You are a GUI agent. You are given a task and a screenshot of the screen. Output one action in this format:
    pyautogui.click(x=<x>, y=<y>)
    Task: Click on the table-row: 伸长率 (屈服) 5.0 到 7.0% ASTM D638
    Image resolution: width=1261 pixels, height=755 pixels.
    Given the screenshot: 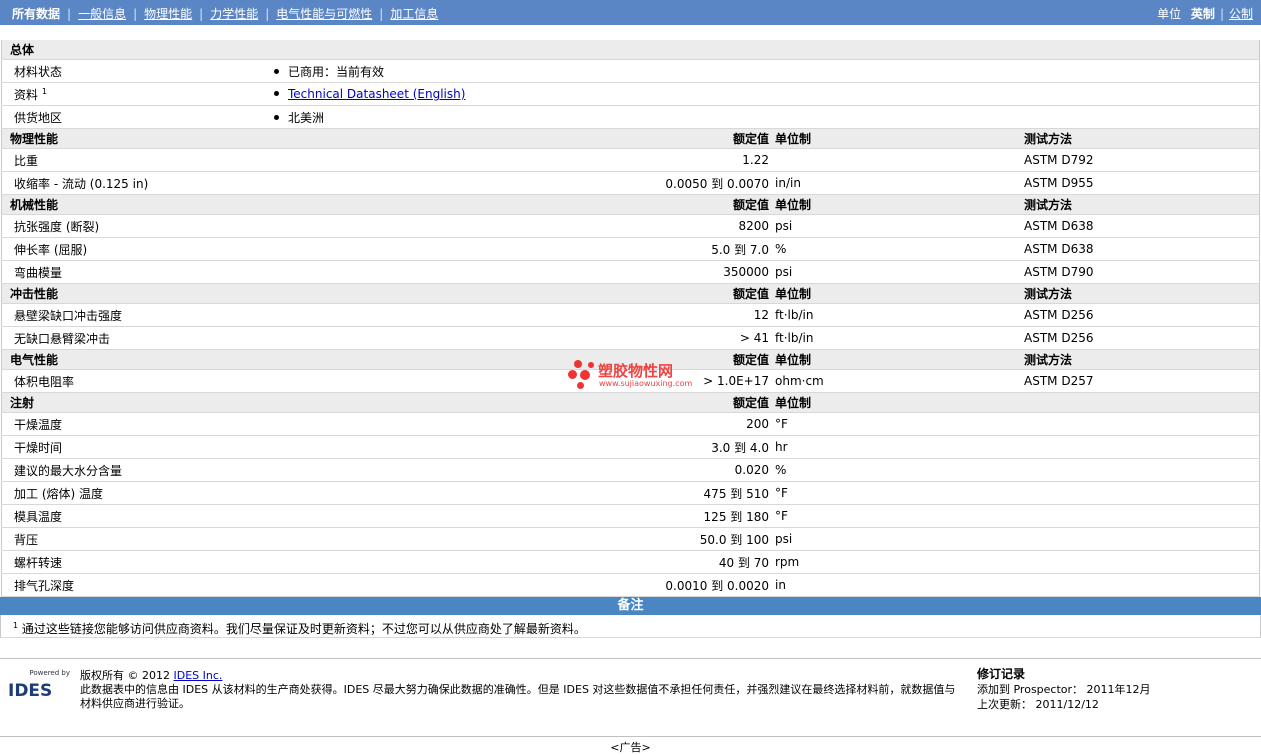 What is the action you would take?
    pyautogui.click(x=630, y=249)
    